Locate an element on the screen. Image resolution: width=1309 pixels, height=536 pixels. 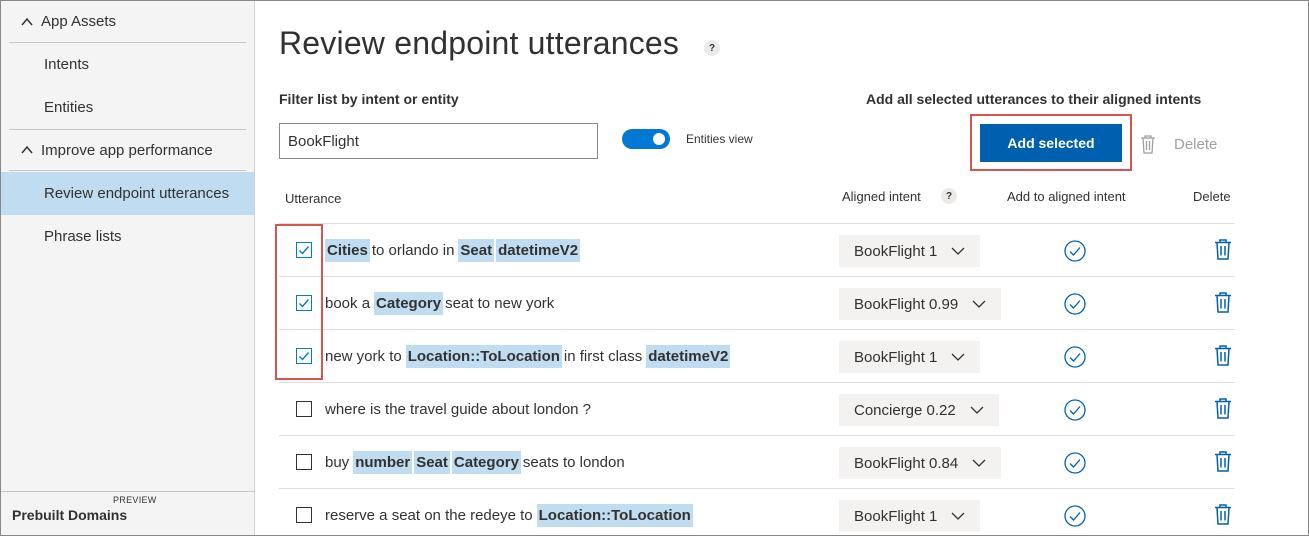
utterance-segment: seat to new york is located at coordinates (500, 303).